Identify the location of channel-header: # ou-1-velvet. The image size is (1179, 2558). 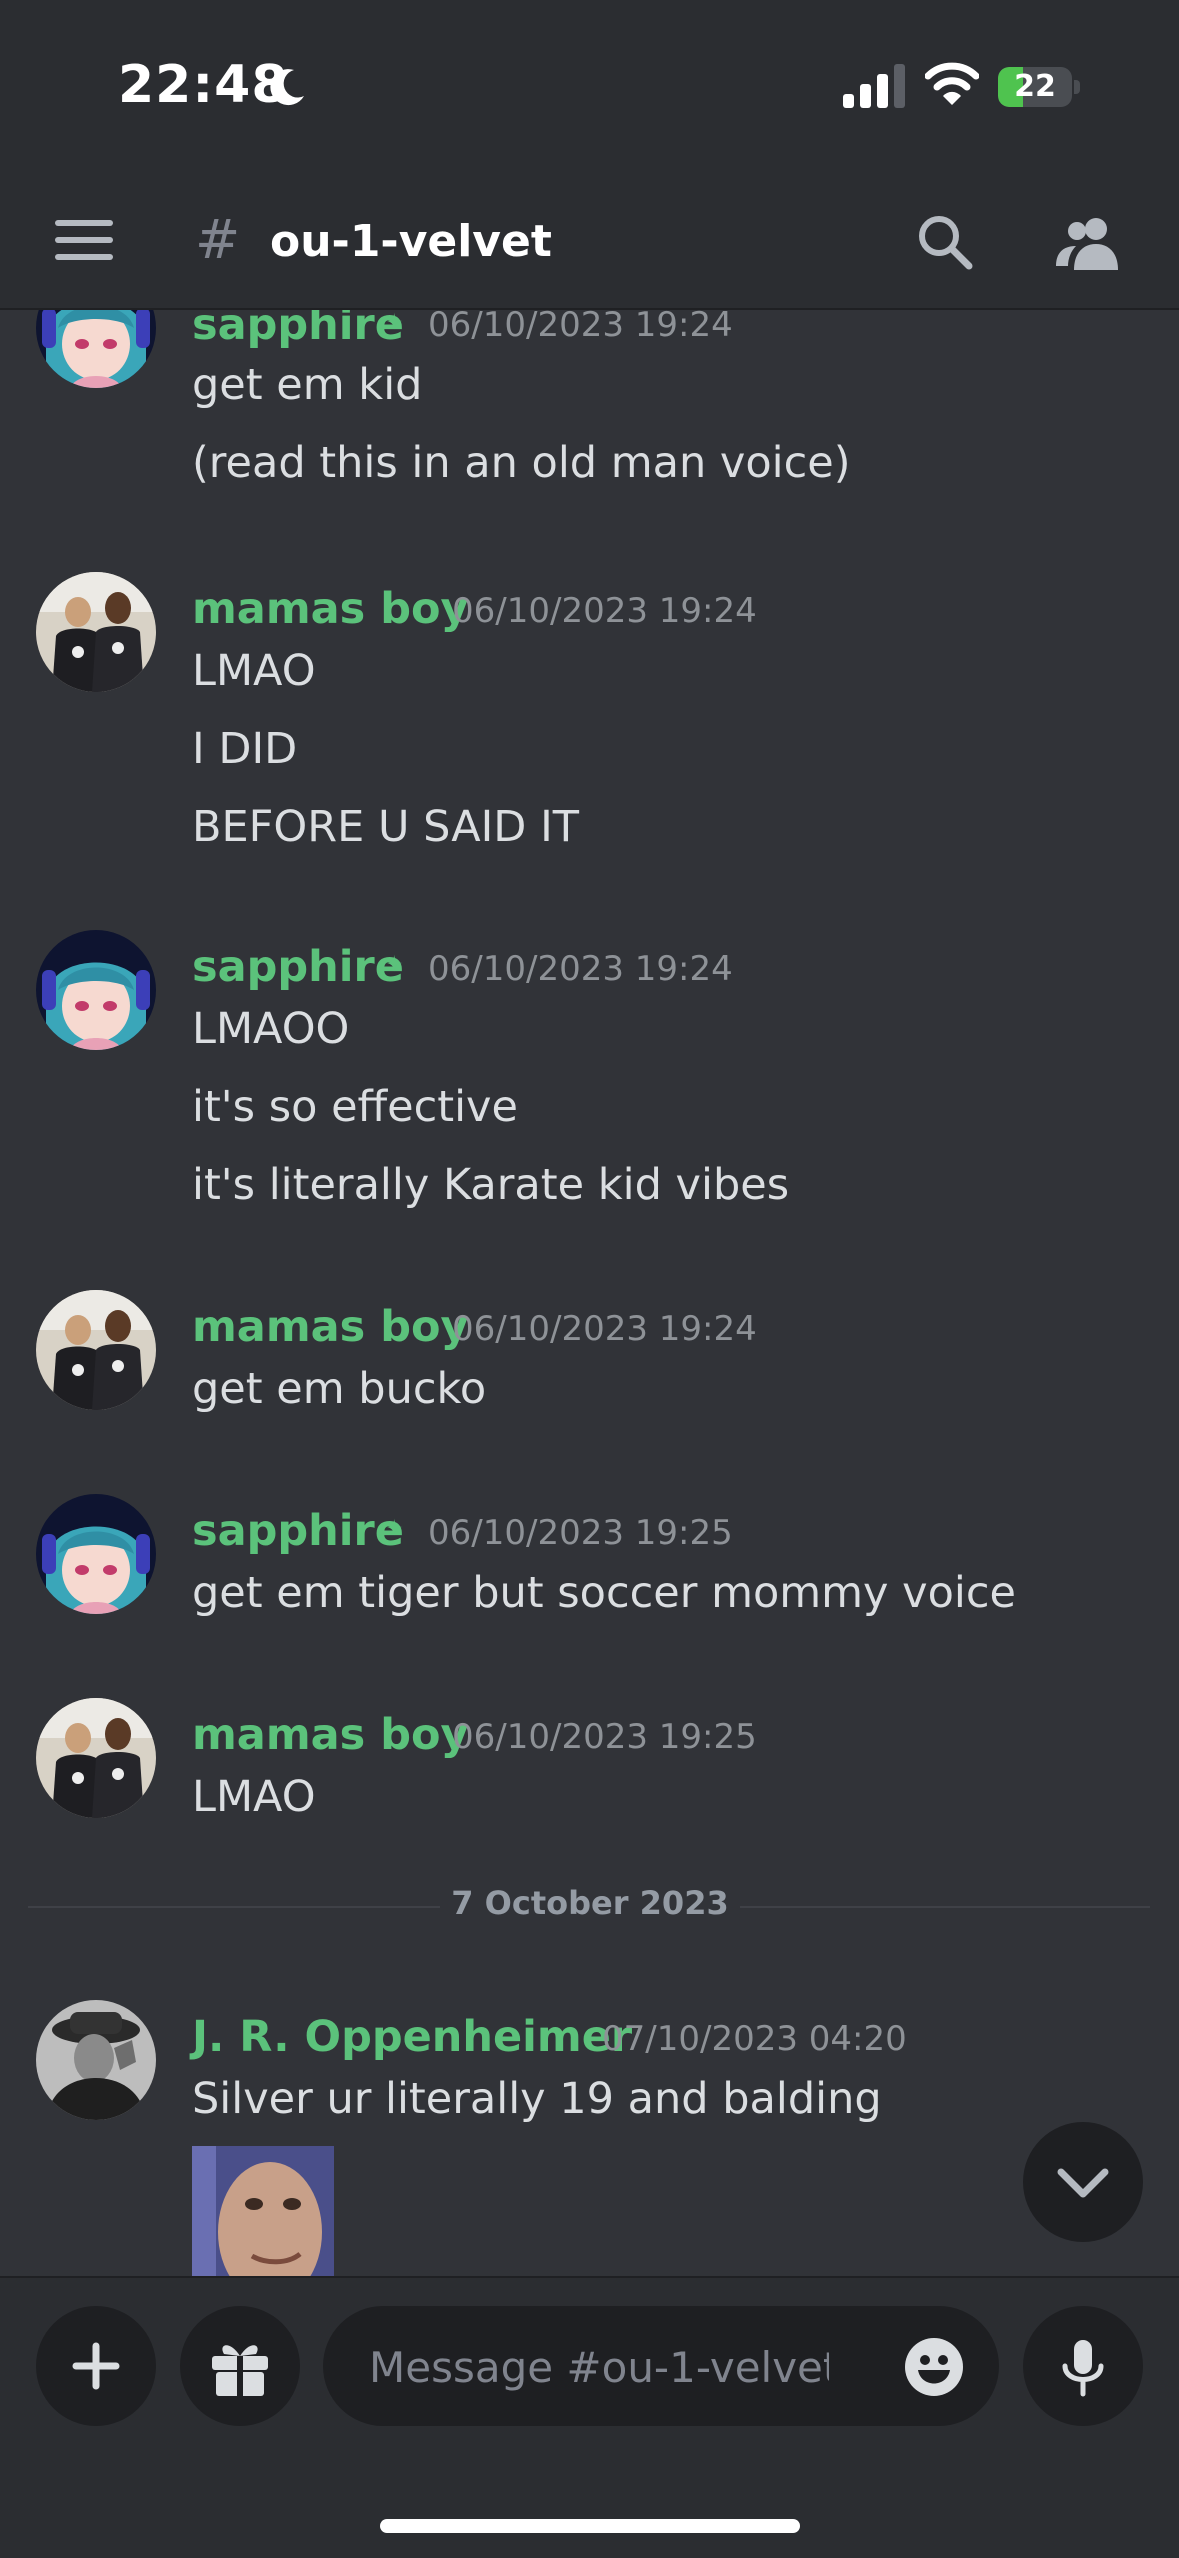
(589, 240).